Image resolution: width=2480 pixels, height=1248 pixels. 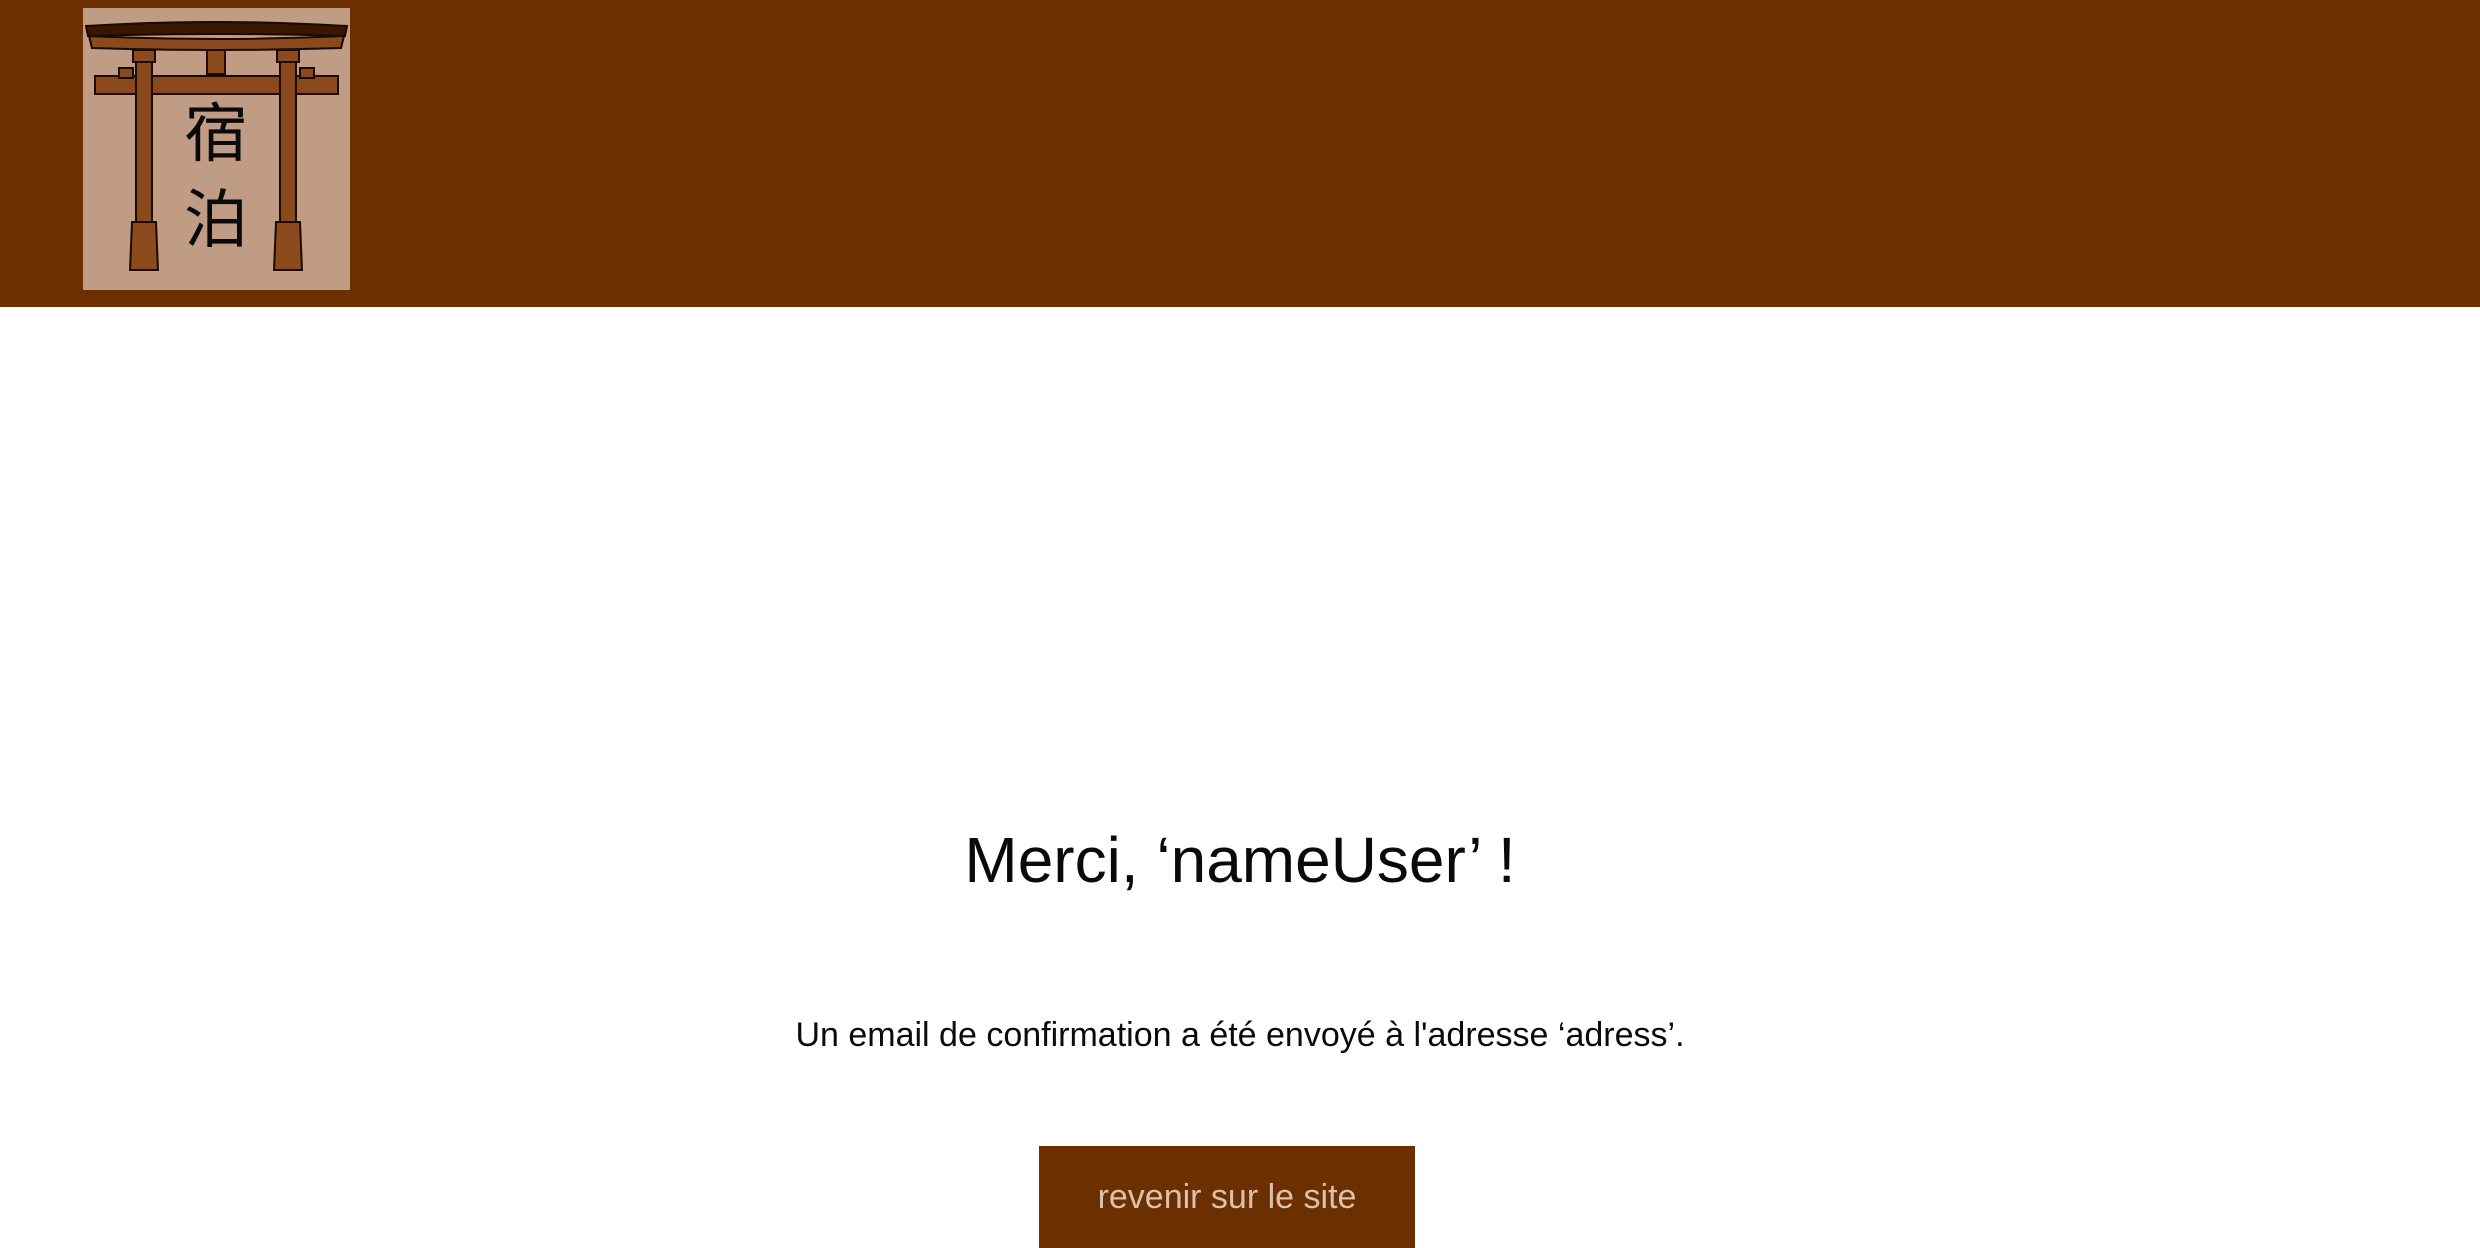 What do you see at coordinates (216, 221) in the screenshot?
I see `logo-kanji-bottom: 泊` at bounding box center [216, 221].